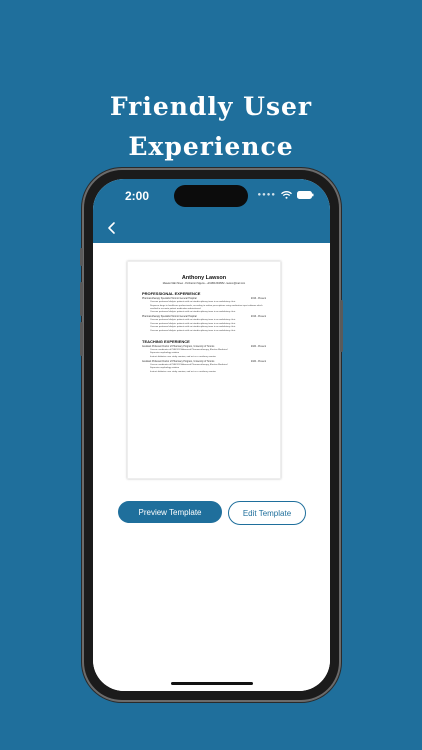 Image resolution: width=422 pixels, height=750 pixels. I want to click on back-chevron-icon, so click(112, 228).